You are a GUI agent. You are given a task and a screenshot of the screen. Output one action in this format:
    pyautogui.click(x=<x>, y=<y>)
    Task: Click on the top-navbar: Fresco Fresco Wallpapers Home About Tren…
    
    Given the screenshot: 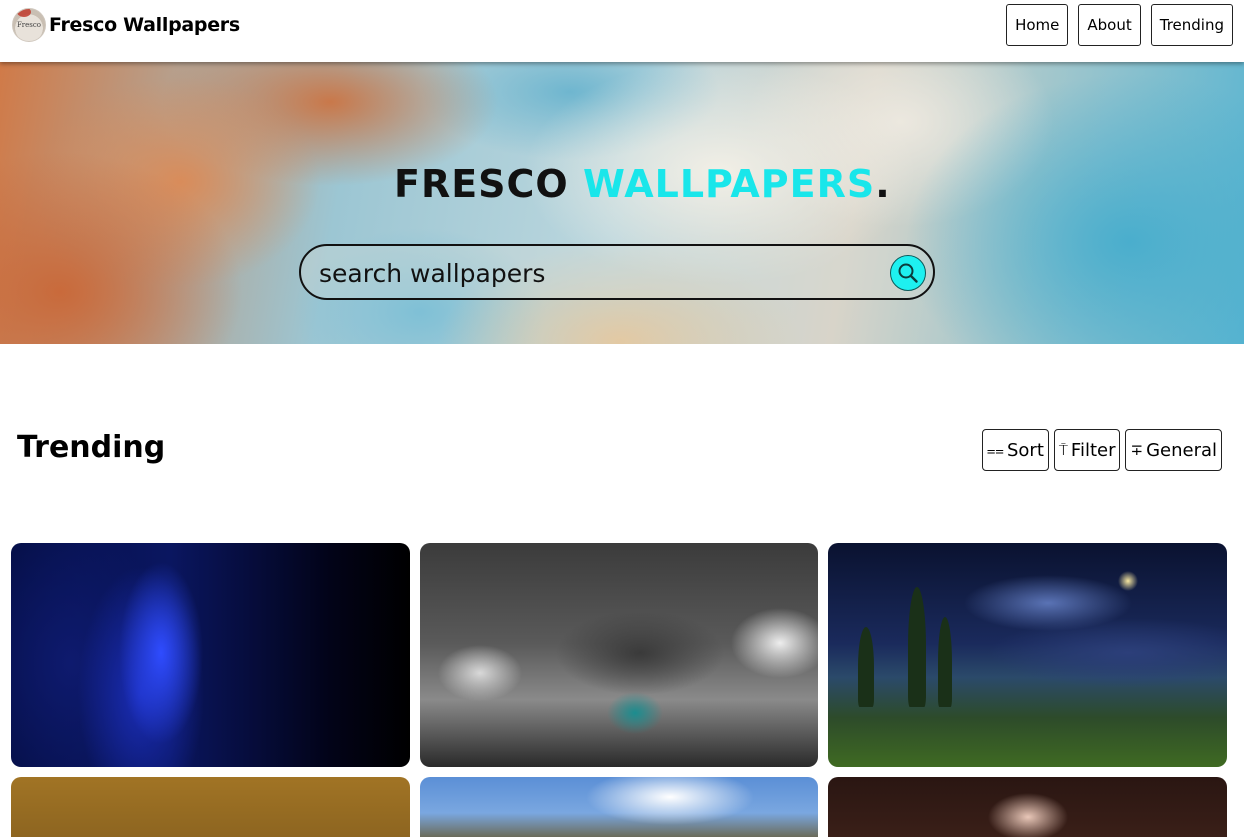 What is the action you would take?
    pyautogui.click(x=622, y=31)
    